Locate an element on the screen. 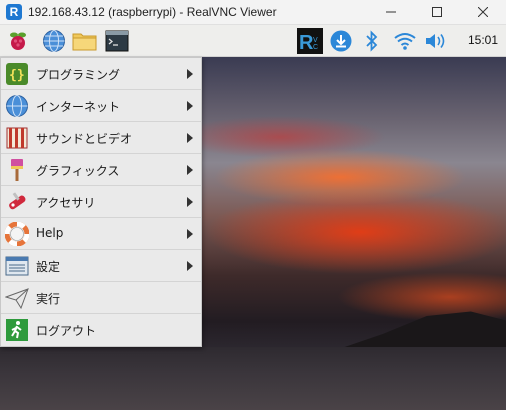 Image resolution: width=506 pixels, height=410 pixels. menu-item-run: 実行 is located at coordinates (101, 298).